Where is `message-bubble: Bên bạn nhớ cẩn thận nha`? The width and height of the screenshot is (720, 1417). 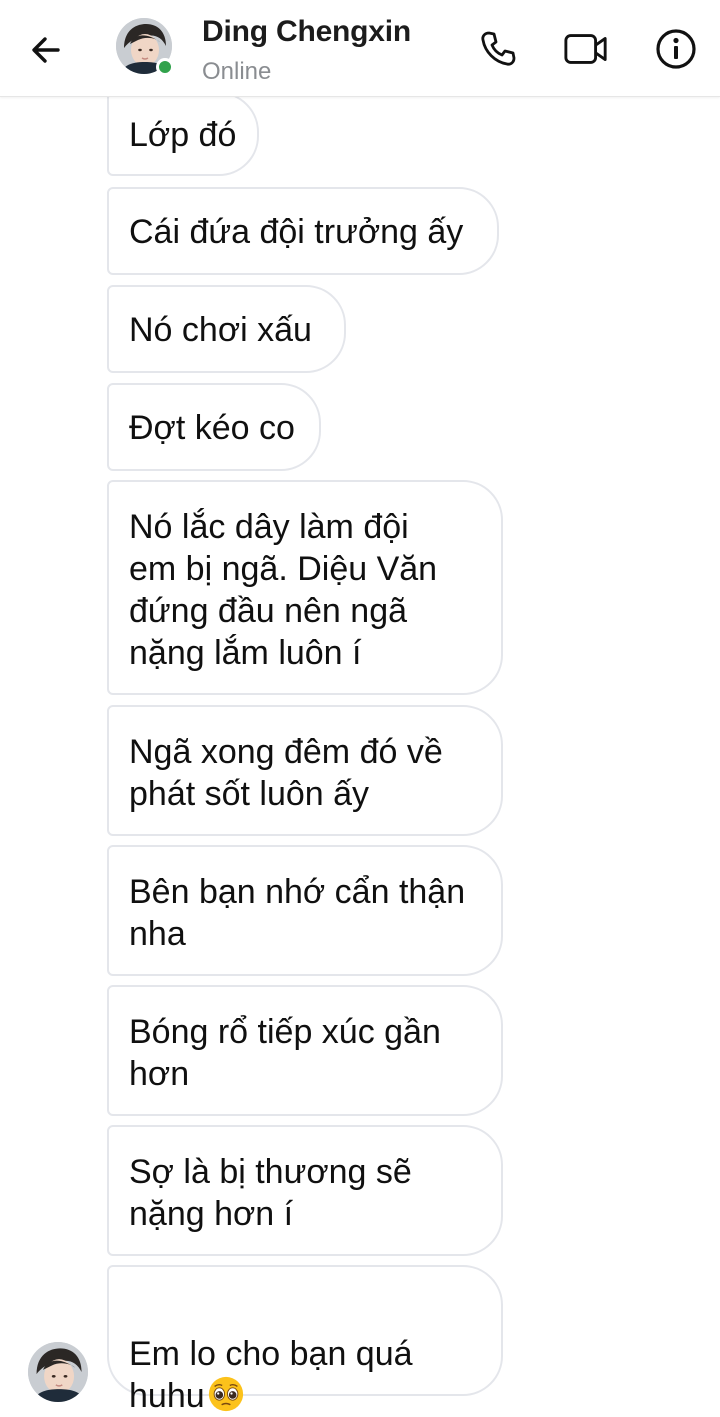 message-bubble: Bên bạn nhớ cẩn thận nha is located at coordinates (305, 910).